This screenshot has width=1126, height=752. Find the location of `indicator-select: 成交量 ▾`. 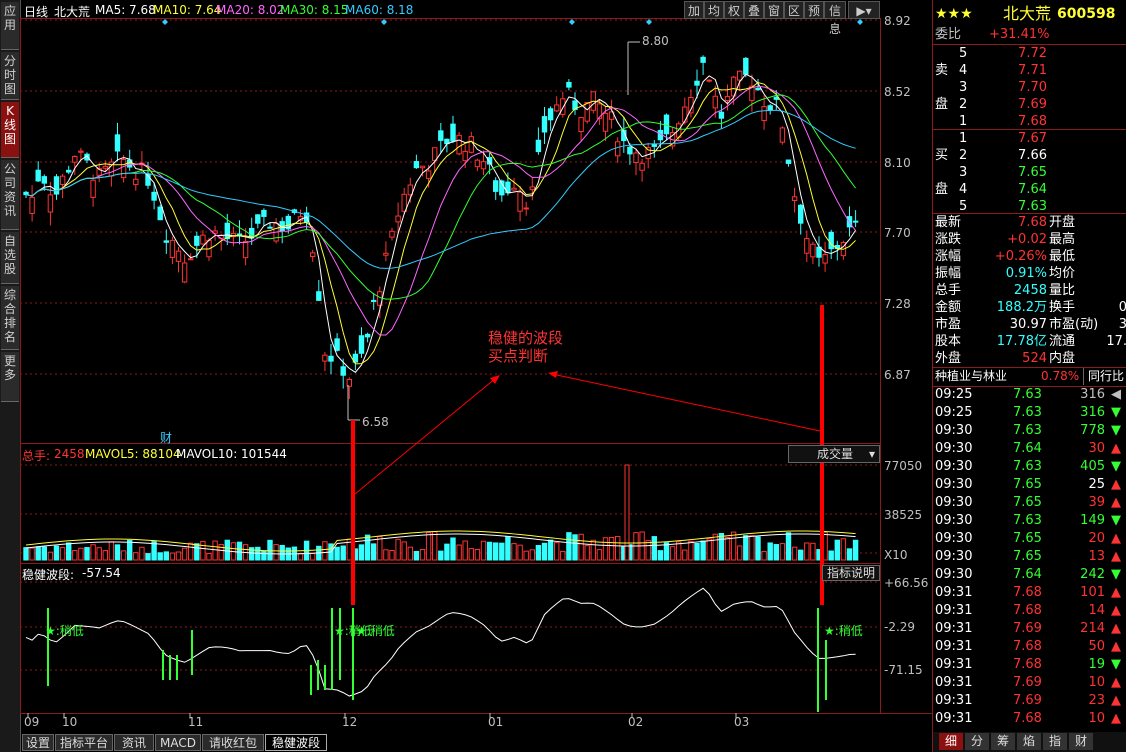

indicator-select: 成交量 ▾ is located at coordinates (834, 454).